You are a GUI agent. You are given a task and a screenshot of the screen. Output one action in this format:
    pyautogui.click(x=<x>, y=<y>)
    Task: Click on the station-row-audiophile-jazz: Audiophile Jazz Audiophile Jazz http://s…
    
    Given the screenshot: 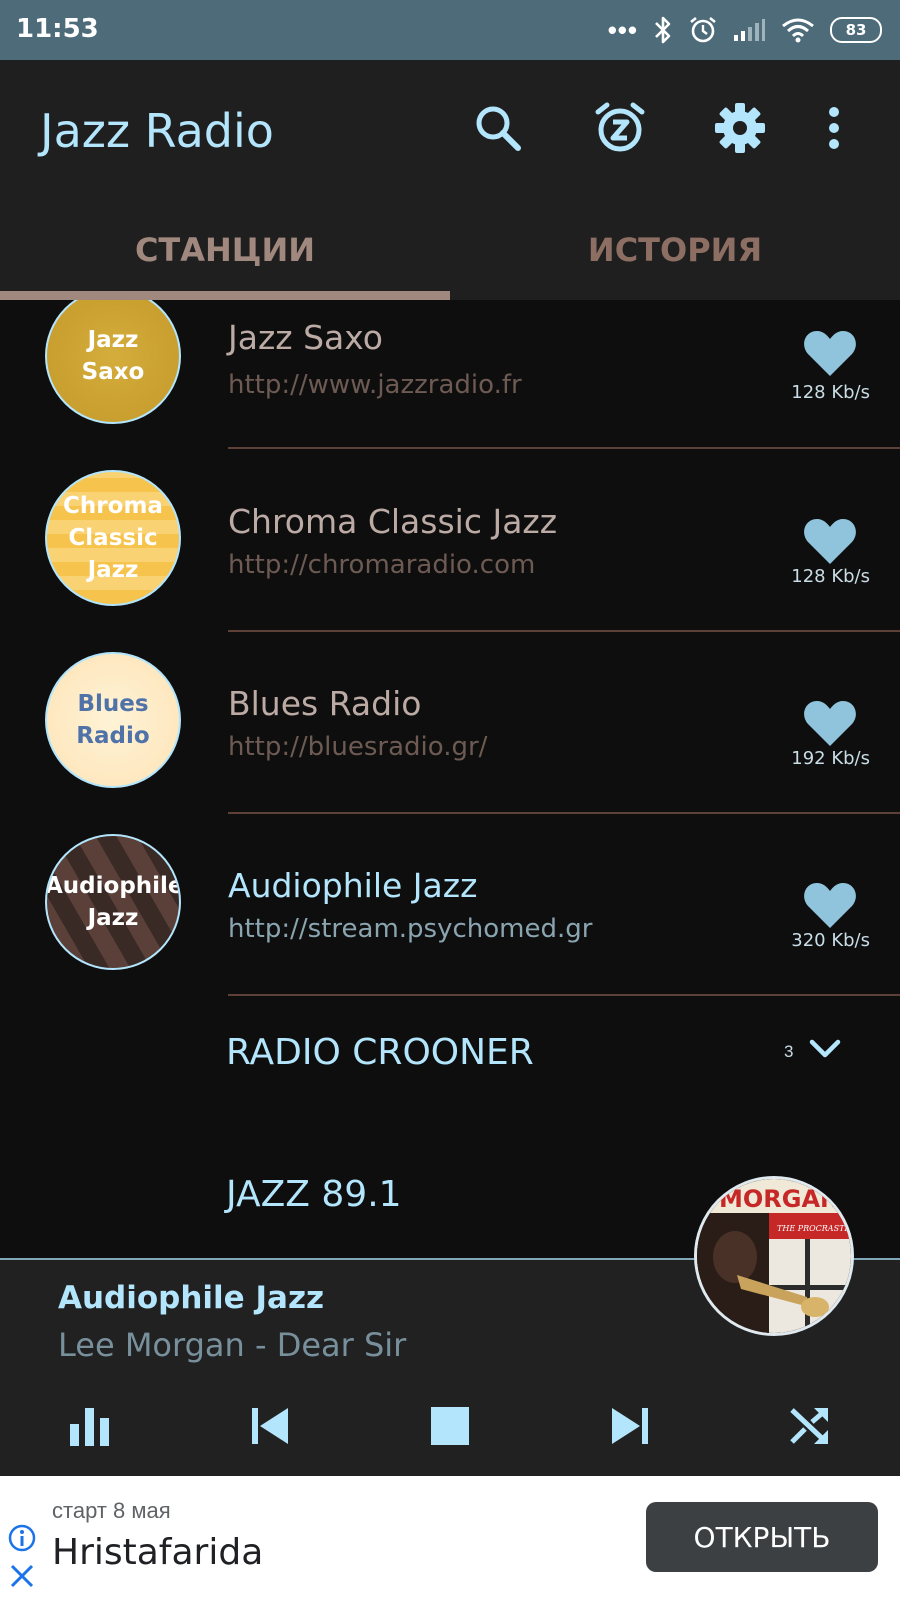 What is the action you would take?
    pyautogui.click(x=450, y=925)
    